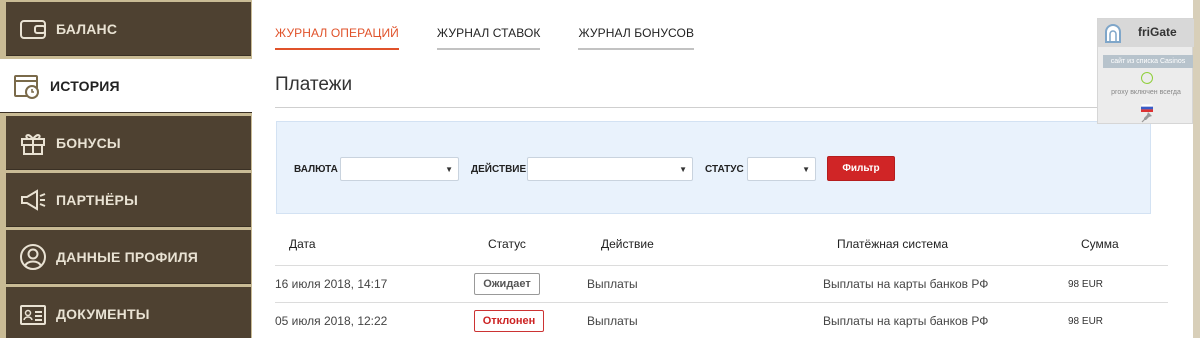  What do you see at coordinates (1113, 33) in the screenshot?
I see `frigate-logo-icon` at bounding box center [1113, 33].